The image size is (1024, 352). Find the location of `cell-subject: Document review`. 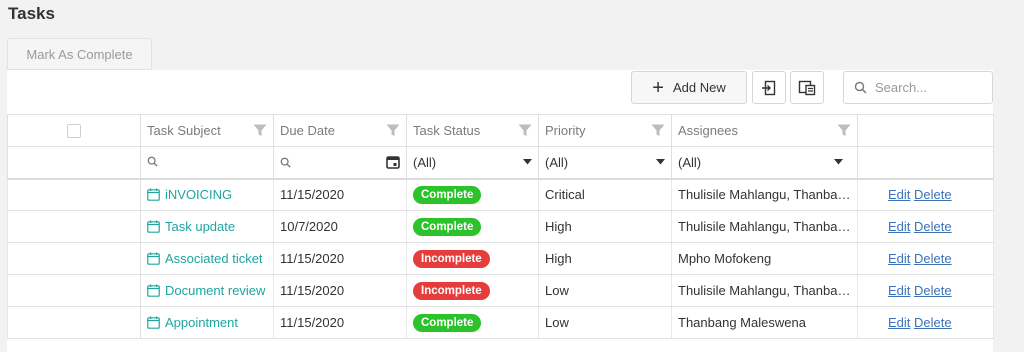

cell-subject: Document review is located at coordinates (207, 290).